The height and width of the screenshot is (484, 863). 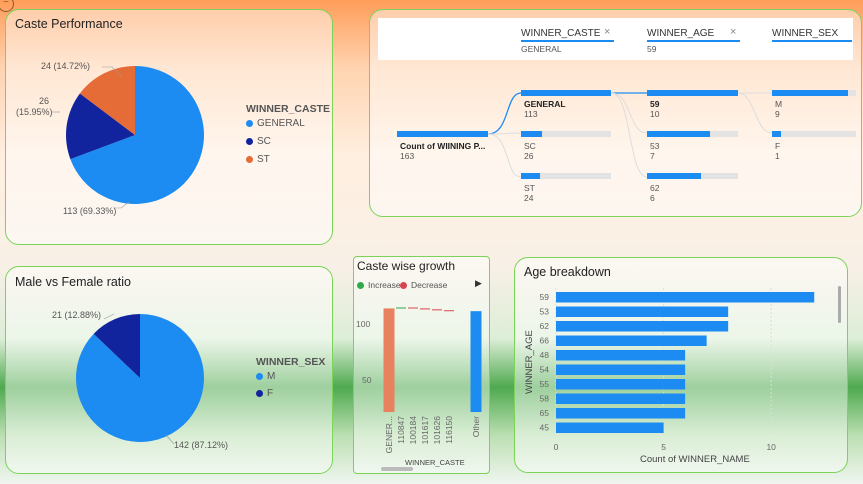 What do you see at coordinates (437, 430) in the screenshot?
I see `x-tick-label: 101626` at bounding box center [437, 430].